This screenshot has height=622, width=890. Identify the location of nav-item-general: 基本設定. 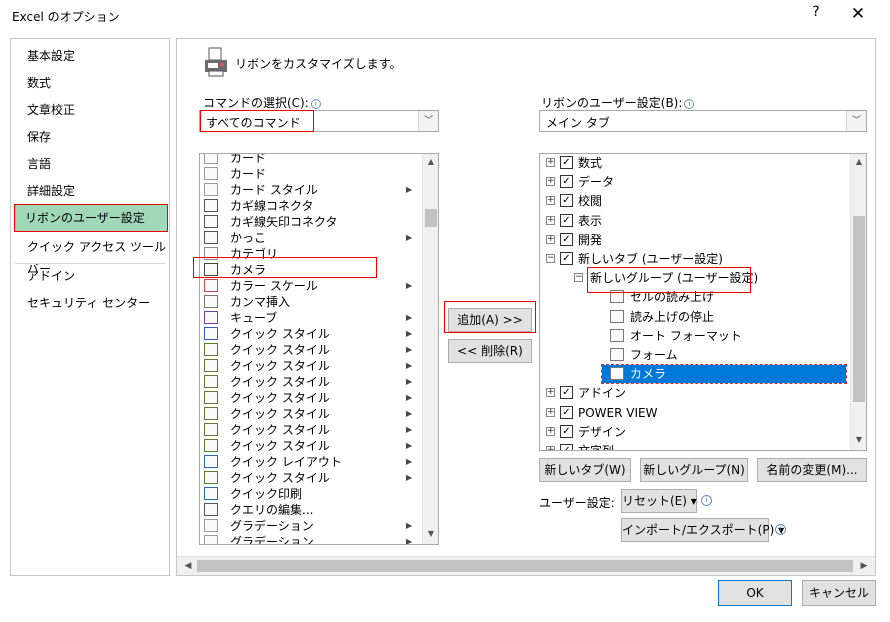
(92, 56).